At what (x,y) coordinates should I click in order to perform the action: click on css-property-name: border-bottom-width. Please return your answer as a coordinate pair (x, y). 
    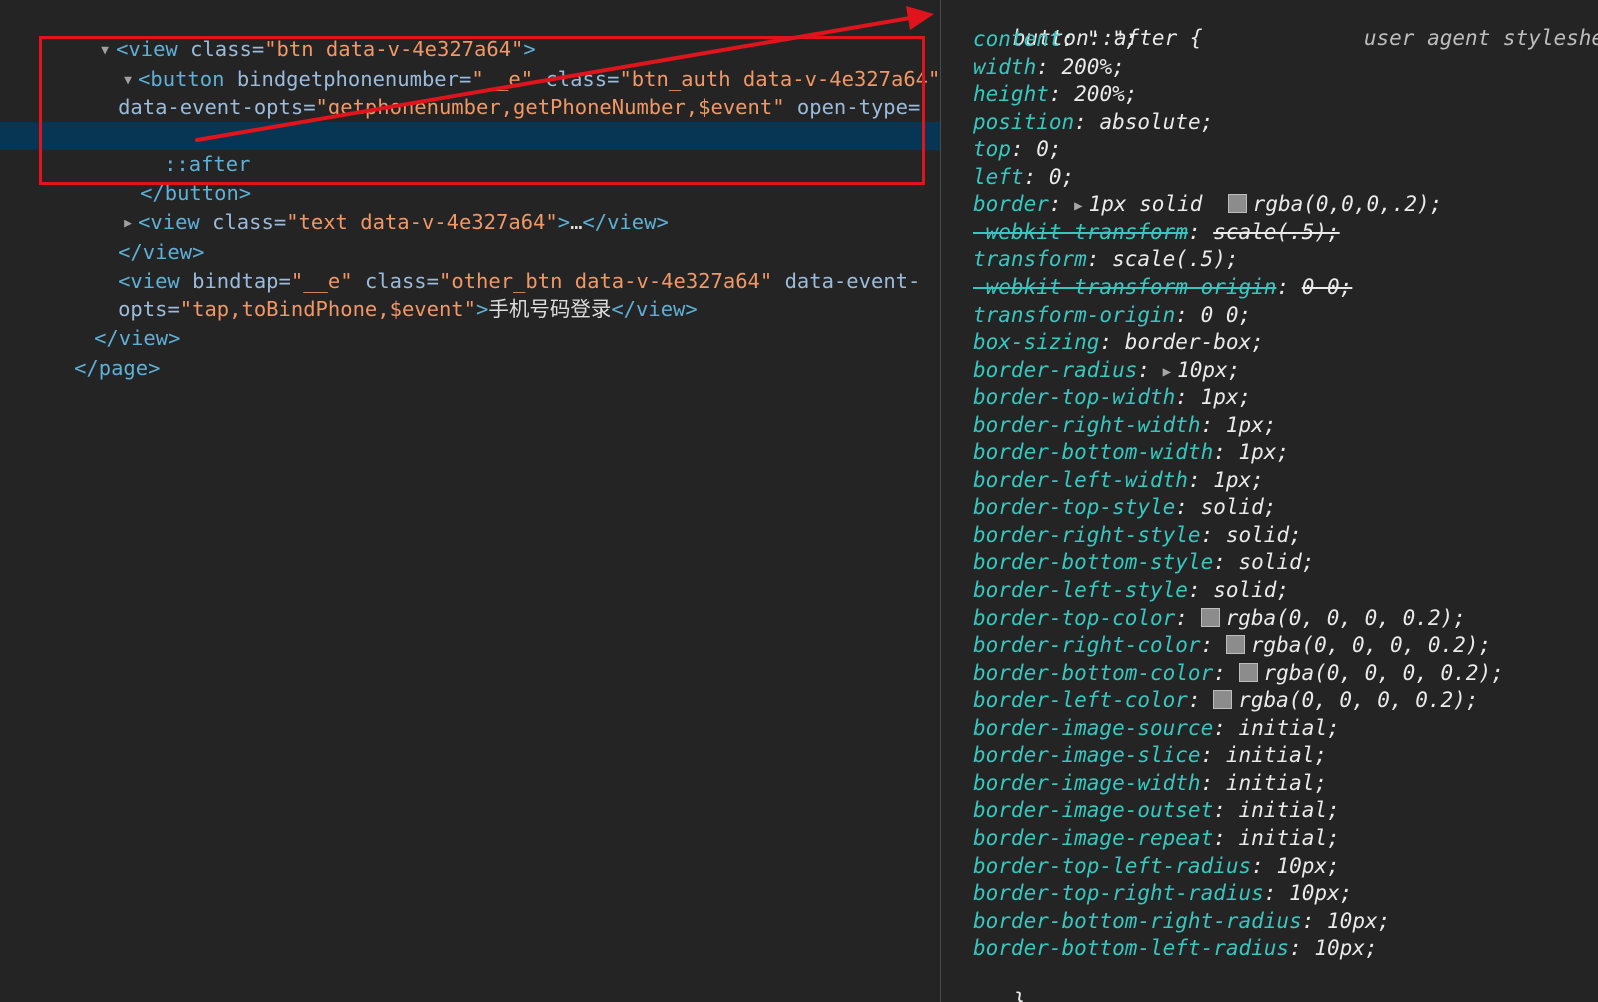
    Looking at the image, I should click on (1093, 452).